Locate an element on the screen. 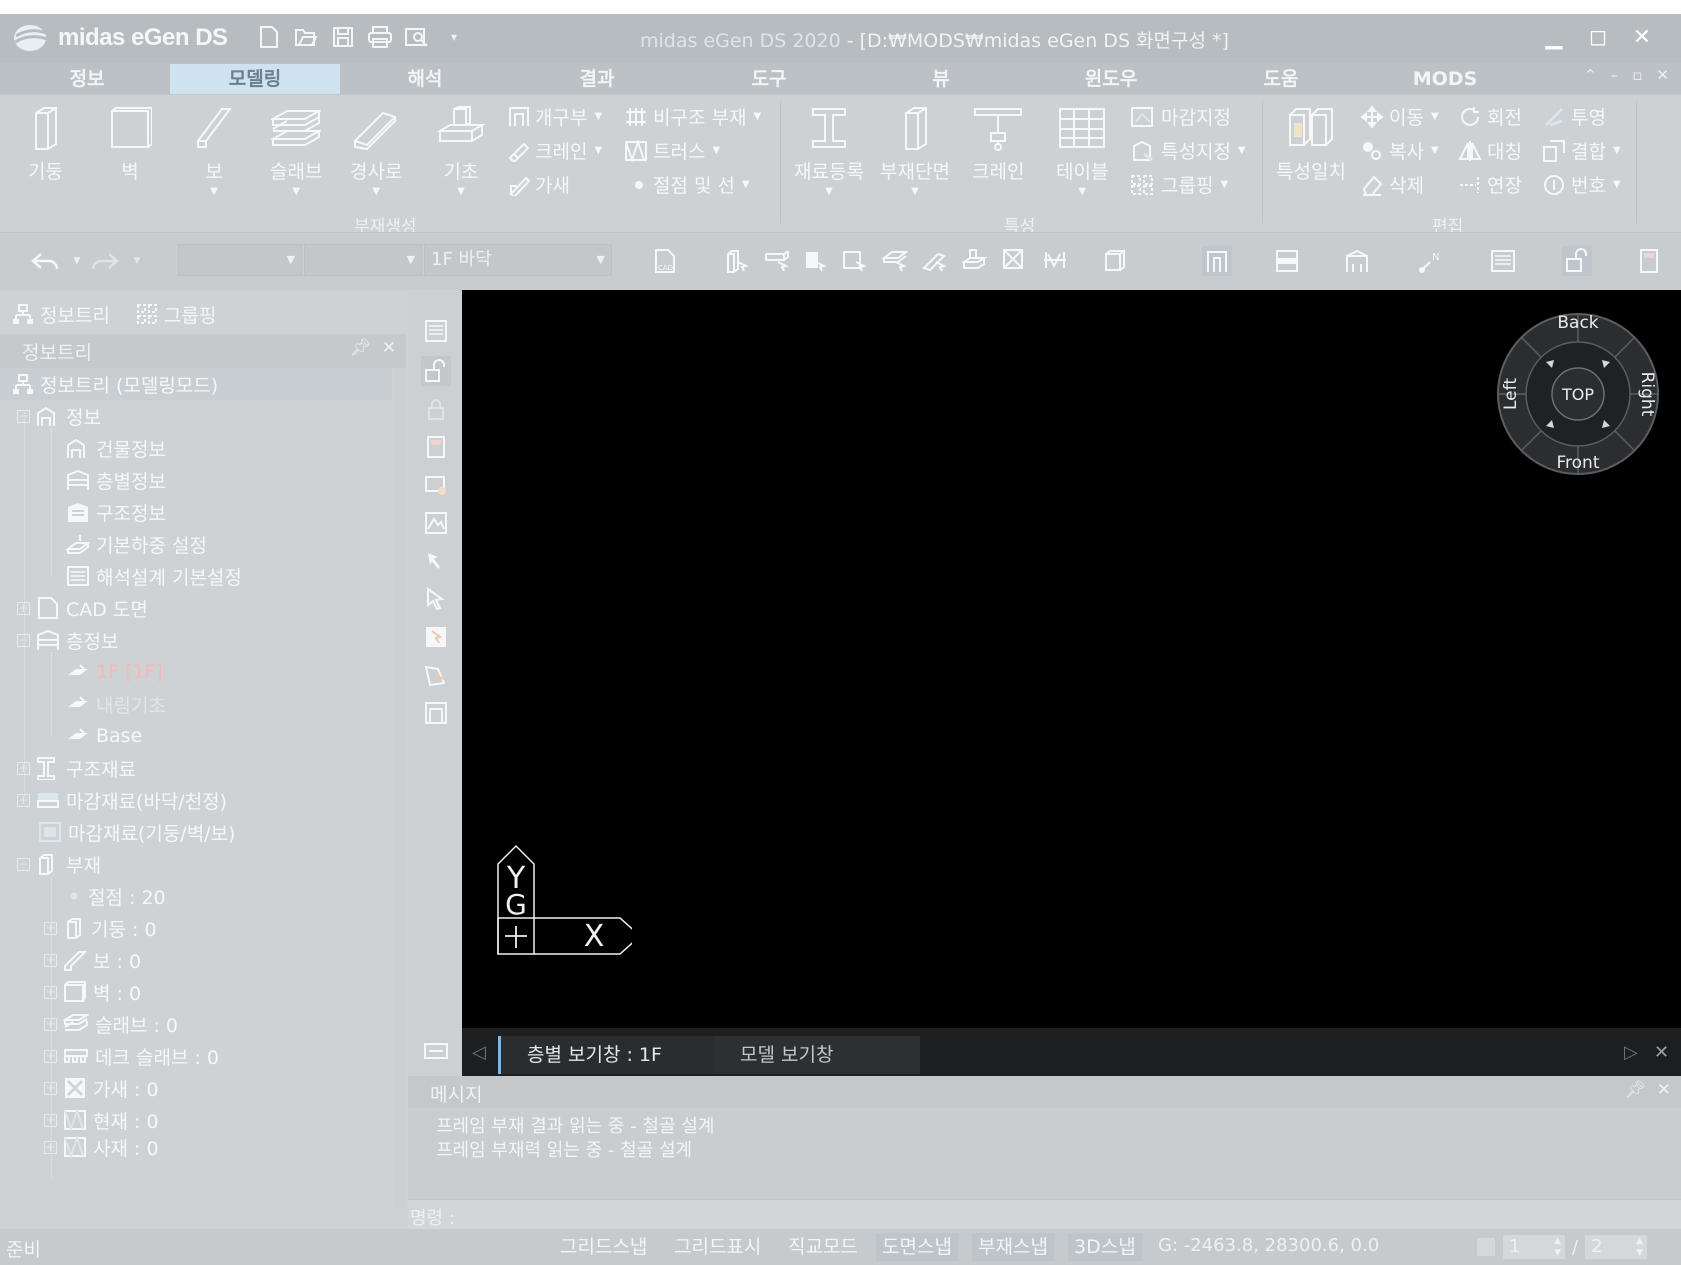 Image resolution: width=1681 pixels, height=1265 pixels. mirror-button: 대칭 is located at coordinates (1490, 150).